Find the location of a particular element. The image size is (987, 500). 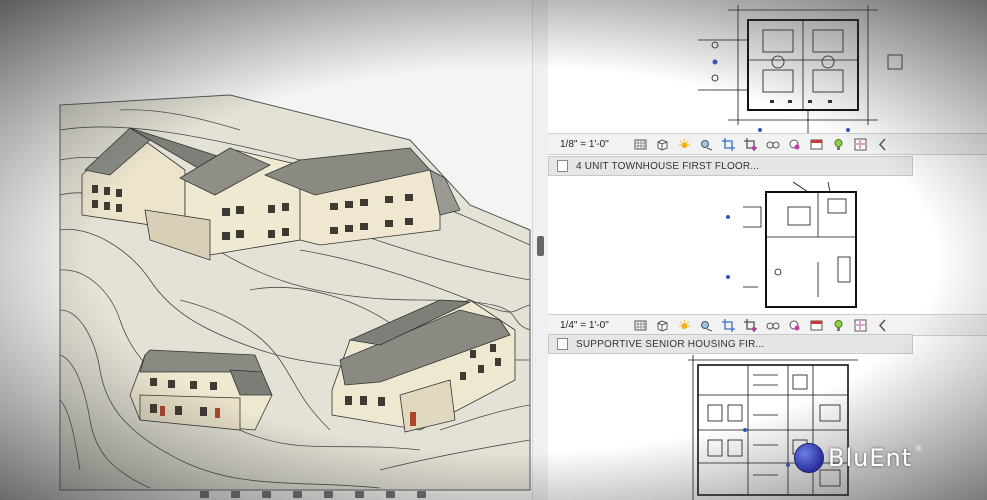

senior-housing-plan-drawing is located at coordinates (791, 244).